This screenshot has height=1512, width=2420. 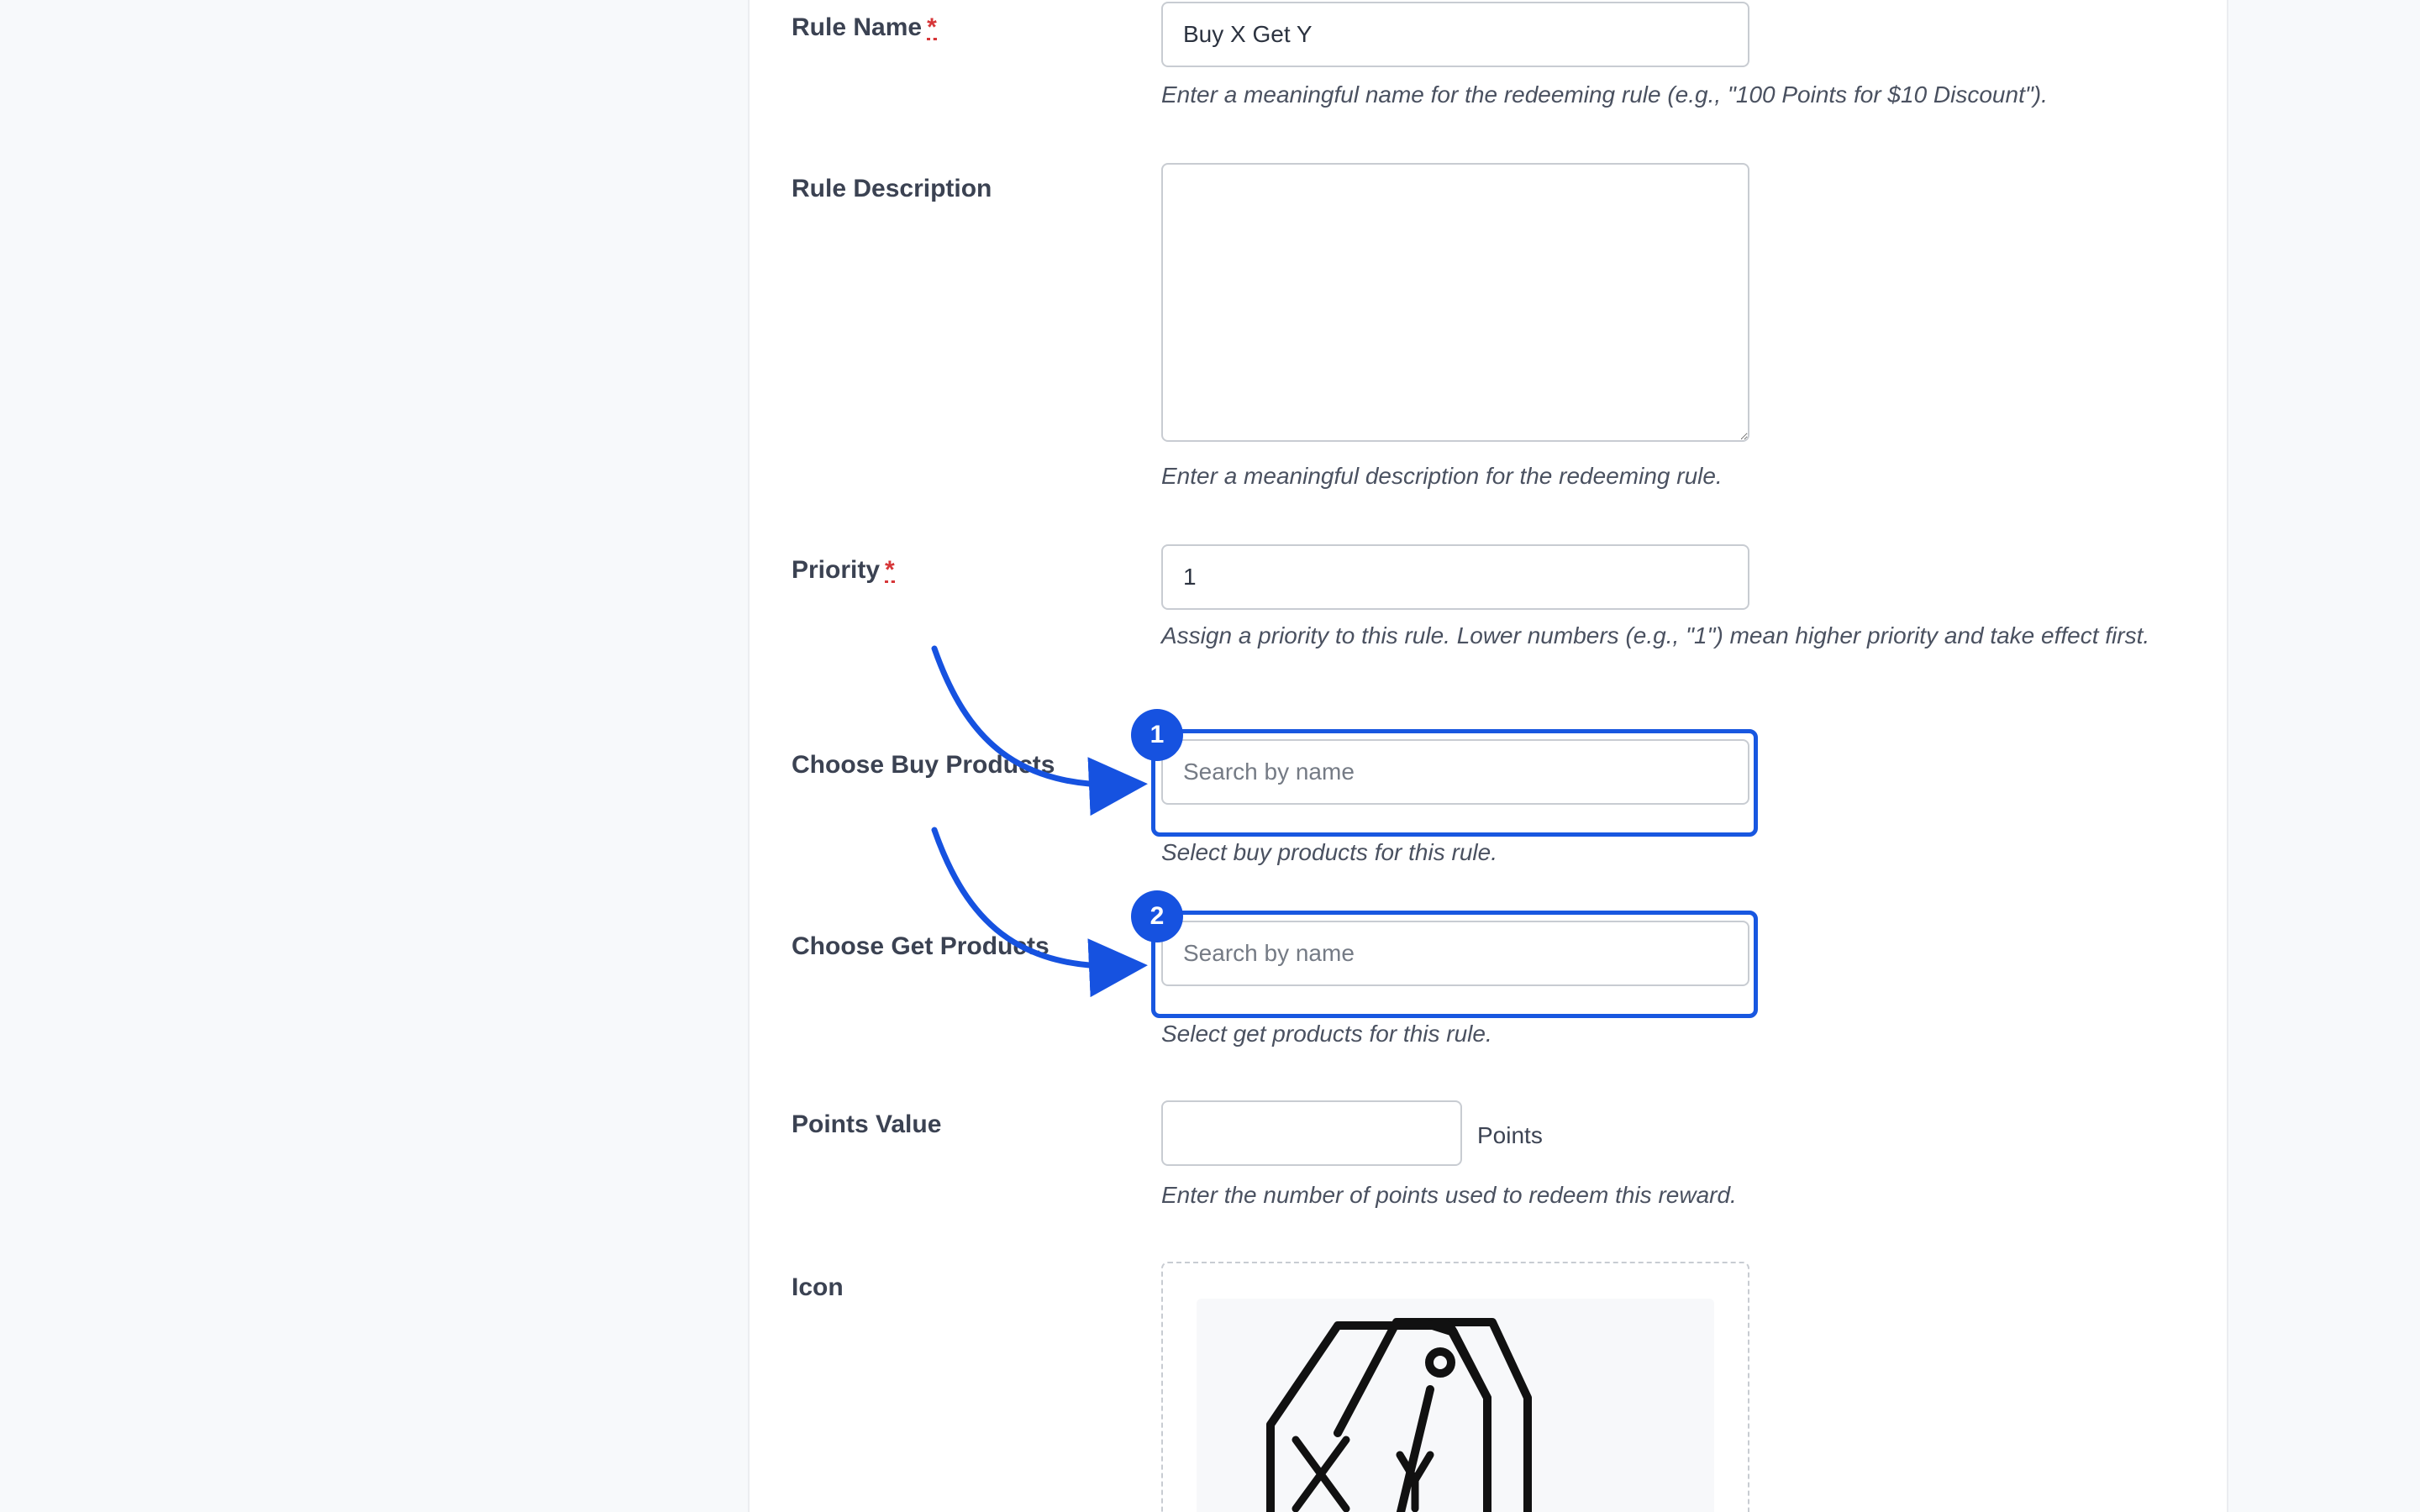 What do you see at coordinates (1510, 1135) in the screenshot?
I see `points-suffix: Points` at bounding box center [1510, 1135].